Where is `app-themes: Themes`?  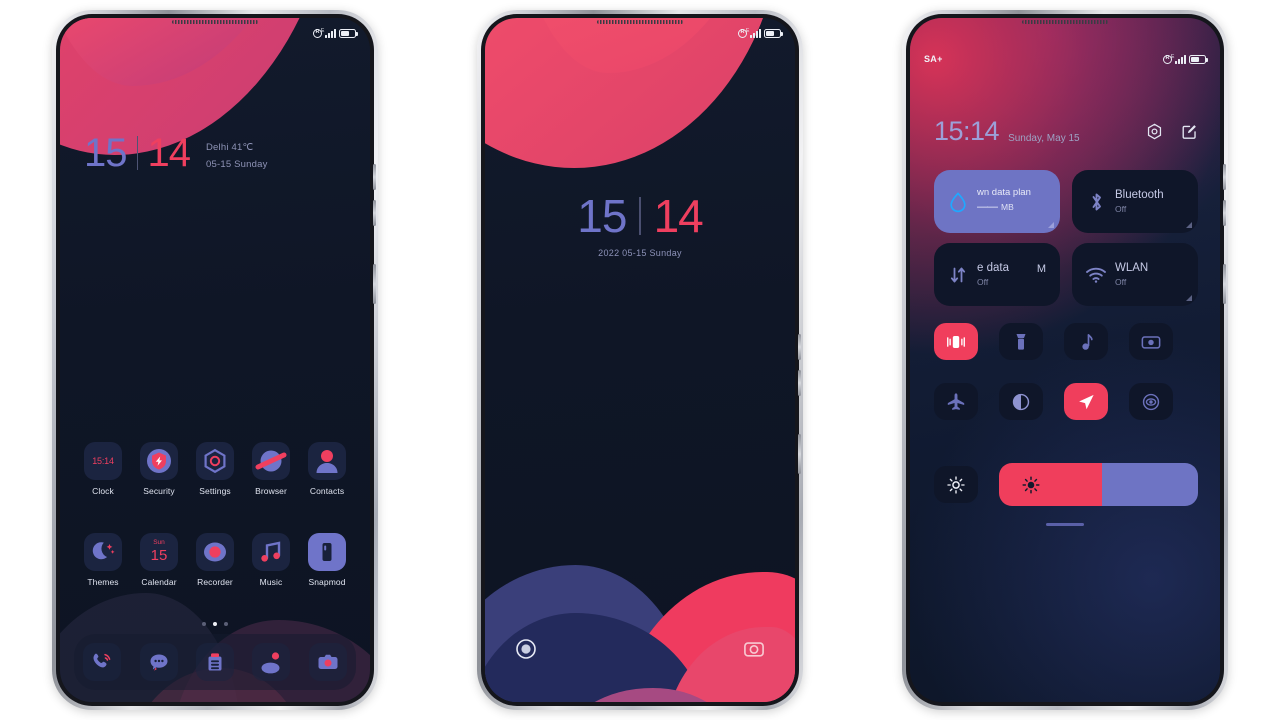 app-themes: Themes is located at coordinates (103, 560).